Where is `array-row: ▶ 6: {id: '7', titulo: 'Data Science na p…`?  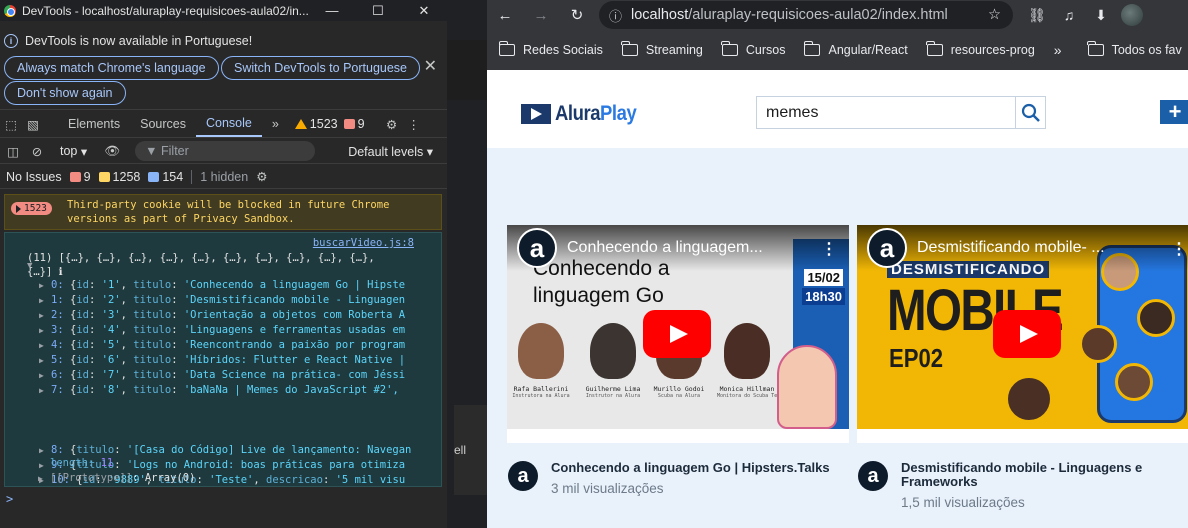
array-row: ▶ 6: {id: '7', titulo: 'Data Science na p… is located at coordinates (239, 375).